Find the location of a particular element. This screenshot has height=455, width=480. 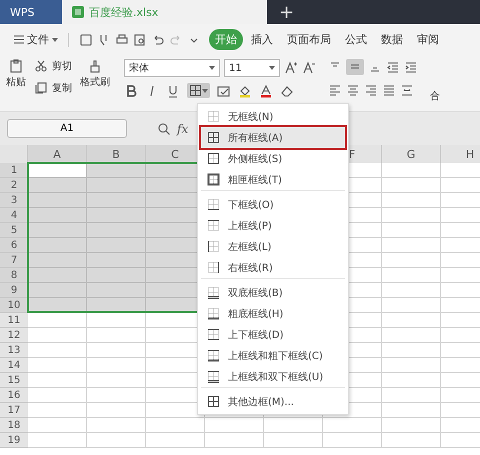

borders-button is located at coordinates (198, 90).